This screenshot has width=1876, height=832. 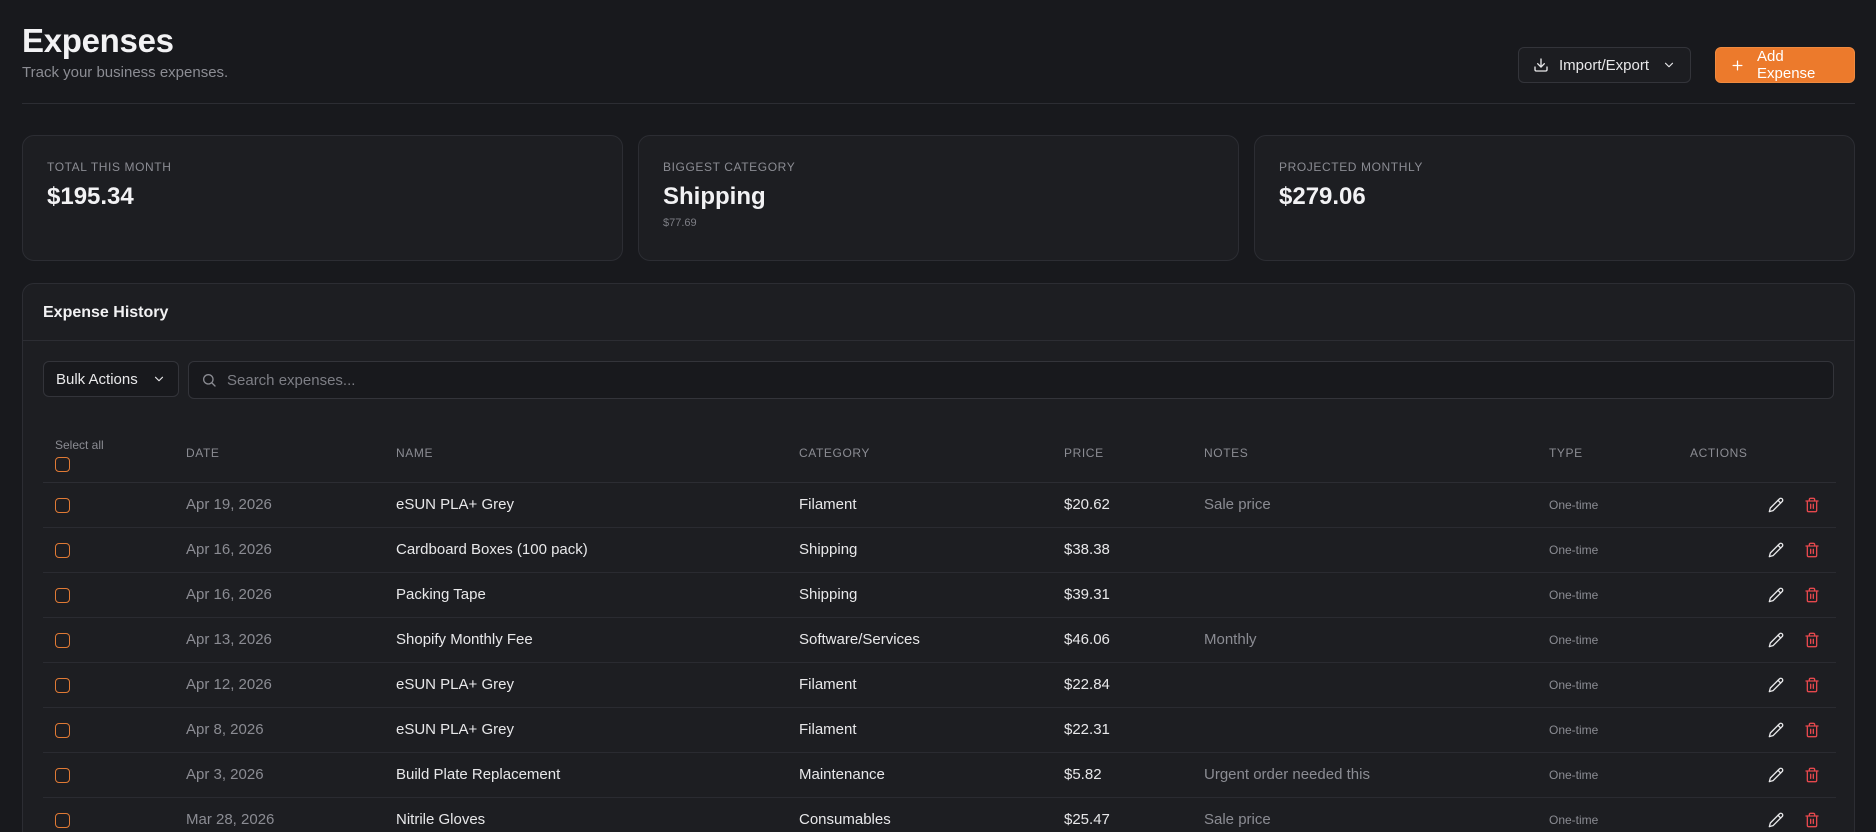 I want to click on cell-price: $39.31, so click(x=1134, y=595).